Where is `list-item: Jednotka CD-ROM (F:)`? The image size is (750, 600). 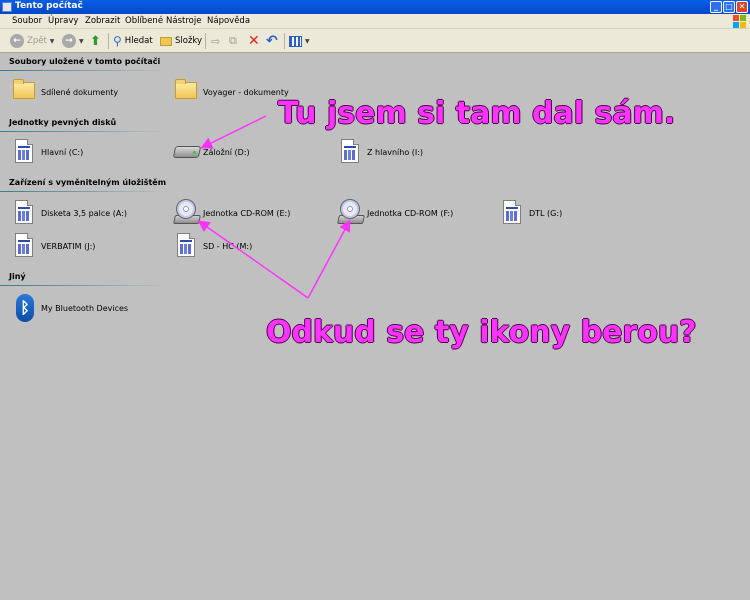
list-item: Jednotka CD-ROM (F:) is located at coordinates (395, 213).